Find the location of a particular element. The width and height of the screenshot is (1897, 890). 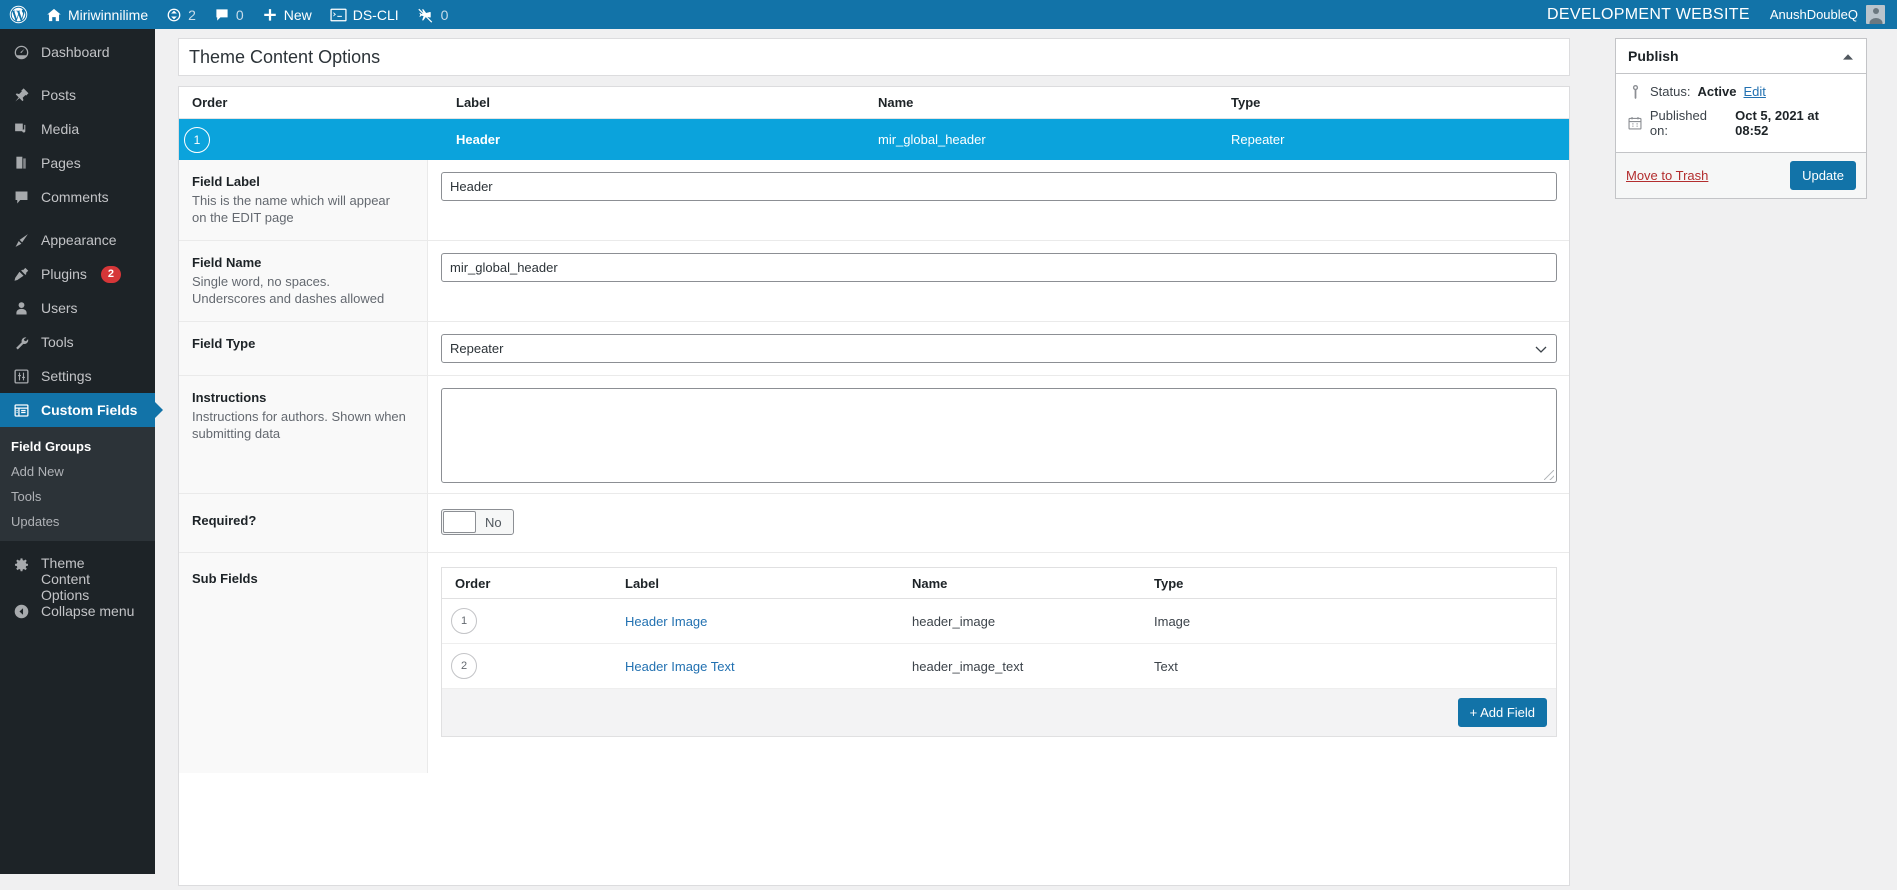

sidebar-item-appearance: Appearance is located at coordinates (77, 240).